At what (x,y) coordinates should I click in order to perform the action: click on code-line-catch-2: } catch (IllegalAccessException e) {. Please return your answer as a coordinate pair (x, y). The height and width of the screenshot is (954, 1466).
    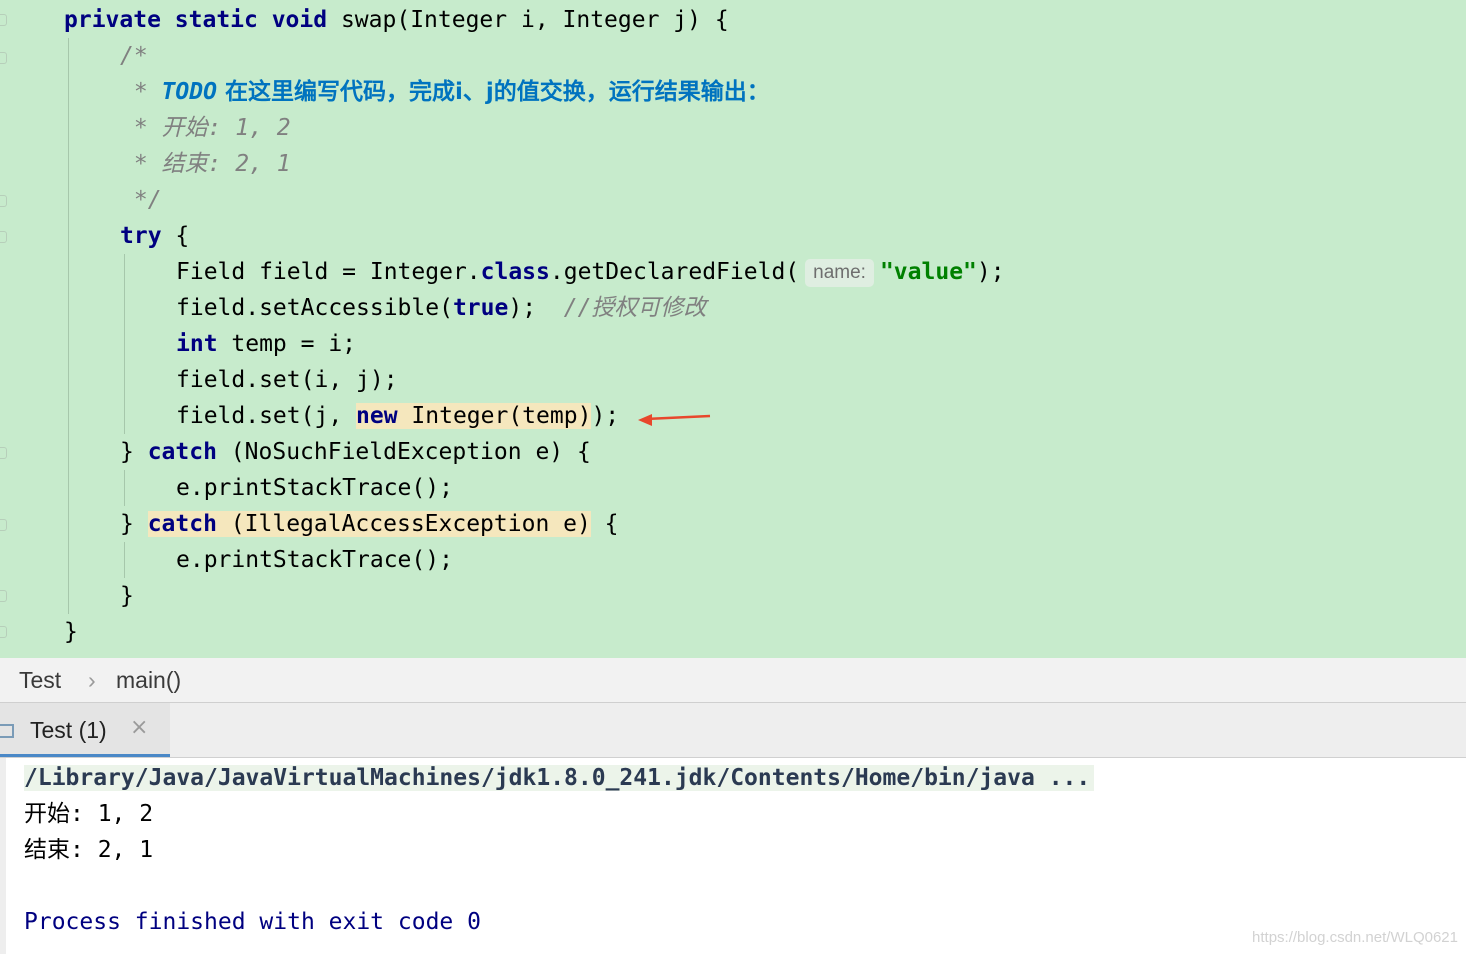
    Looking at the image, I should click on (369, 524).